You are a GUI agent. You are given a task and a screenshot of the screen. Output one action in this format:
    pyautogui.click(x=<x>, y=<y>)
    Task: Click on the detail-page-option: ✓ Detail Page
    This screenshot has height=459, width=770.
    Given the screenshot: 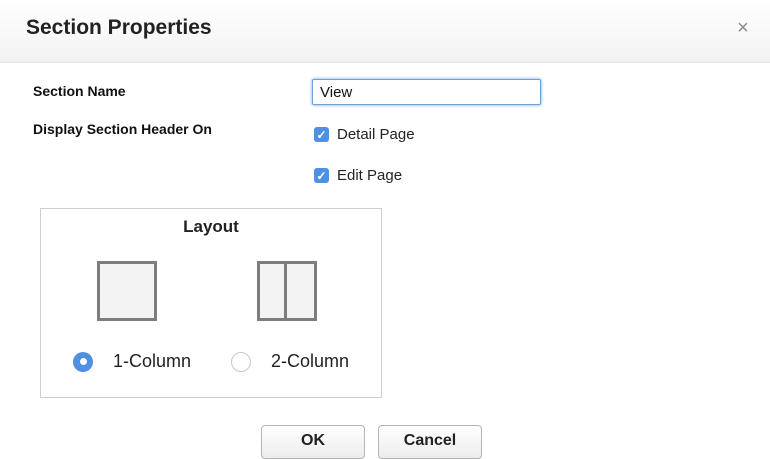 What is the action you would take?
    pyautogui.click(x=364, y=134)
    